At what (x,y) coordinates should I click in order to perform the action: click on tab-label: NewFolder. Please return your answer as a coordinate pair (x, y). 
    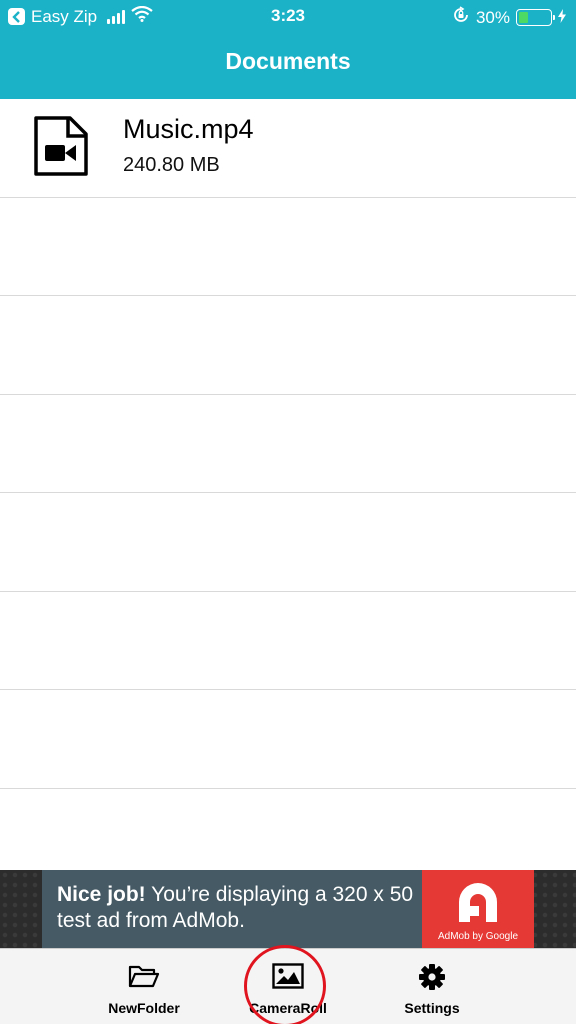
    Looking at the image, I should click on (144, 1008).